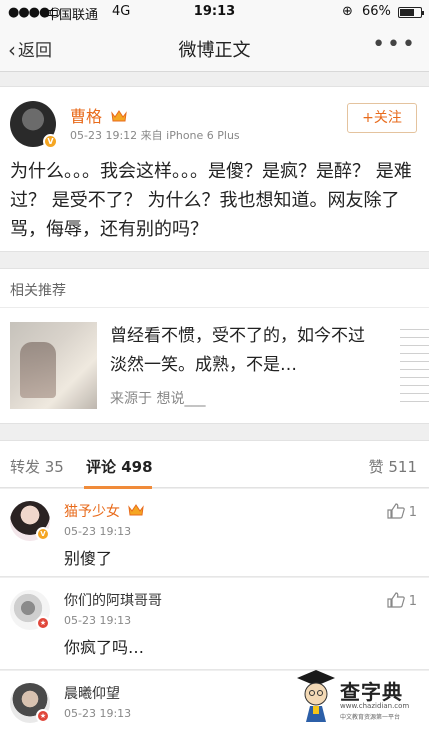  I want to click on comment-item: ★ 你们的阿琪哥哥 05-23 19:13 你疯了吗… 1, so click(214, 624).